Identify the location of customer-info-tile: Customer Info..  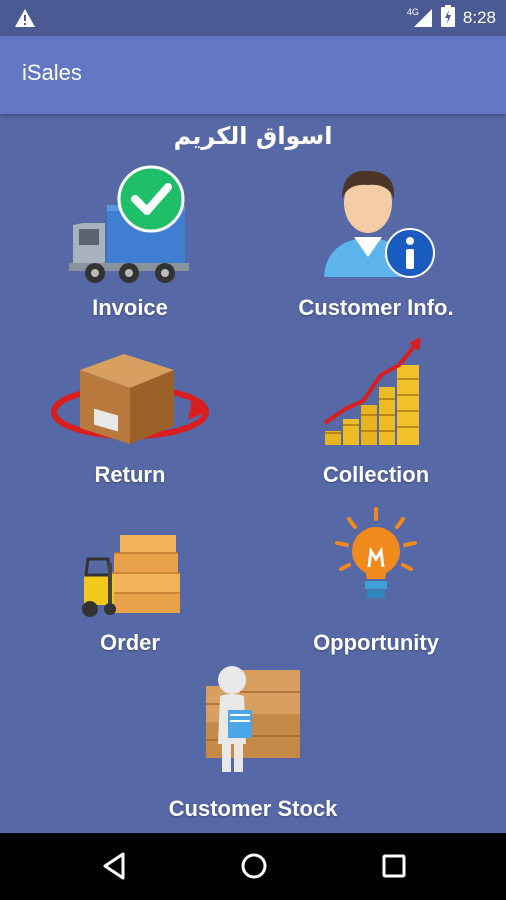
(376, 247).